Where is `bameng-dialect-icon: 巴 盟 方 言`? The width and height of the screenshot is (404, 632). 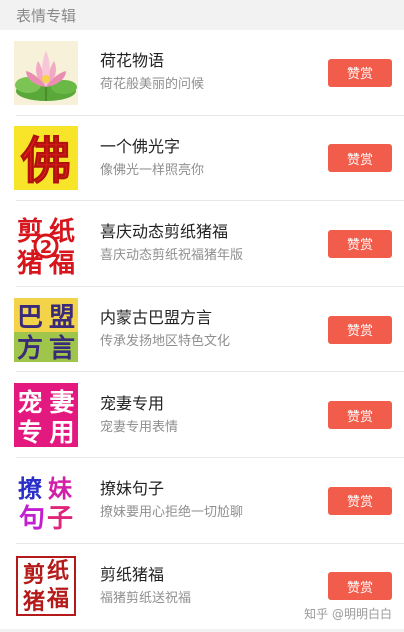
bameng-dialect-icon: 巴 盟 方 言 is located at coordinates (46, 329).